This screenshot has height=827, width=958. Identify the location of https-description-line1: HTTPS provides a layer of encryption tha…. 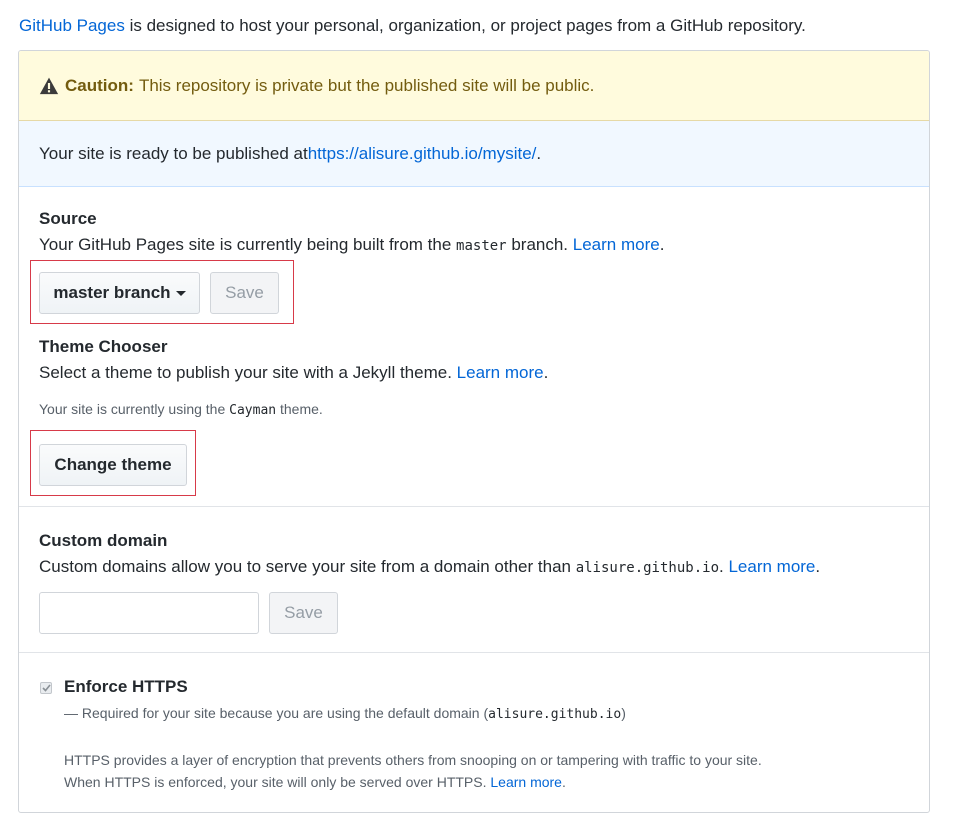
(413, 760).